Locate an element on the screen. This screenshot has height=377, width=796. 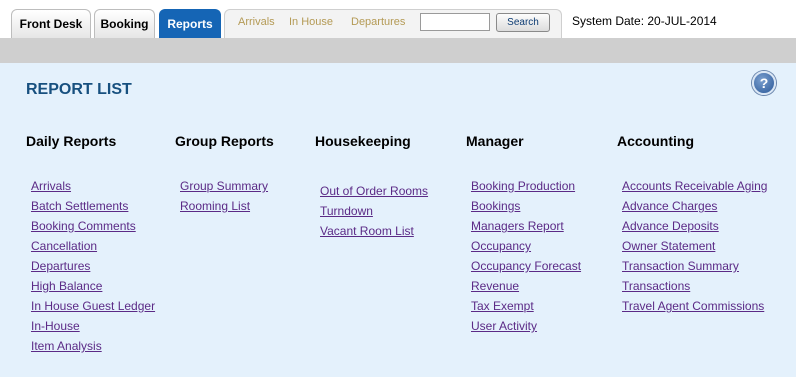
system-date: System Date: 20-JUL-2014 is located at coordinates (644, 21).